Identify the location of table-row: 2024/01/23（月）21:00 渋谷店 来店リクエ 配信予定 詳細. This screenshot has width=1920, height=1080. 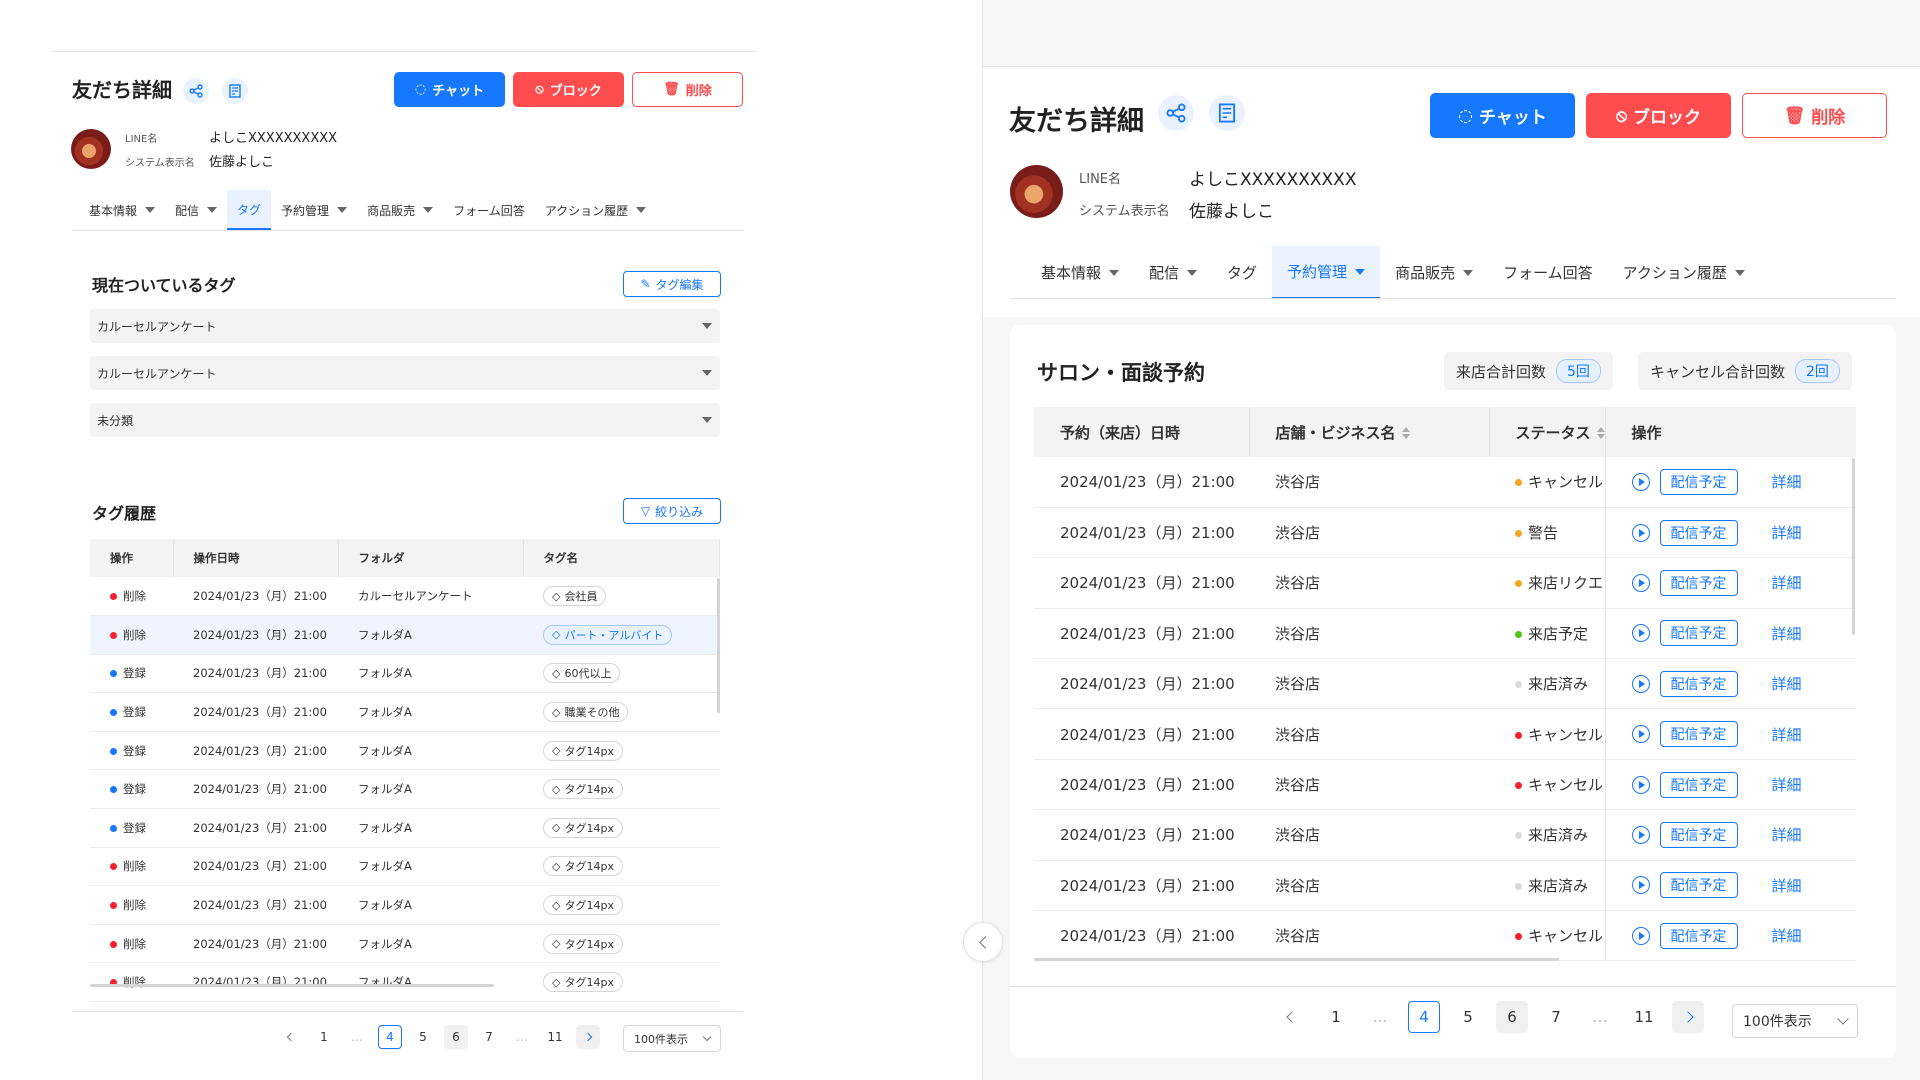
(1445, 583).